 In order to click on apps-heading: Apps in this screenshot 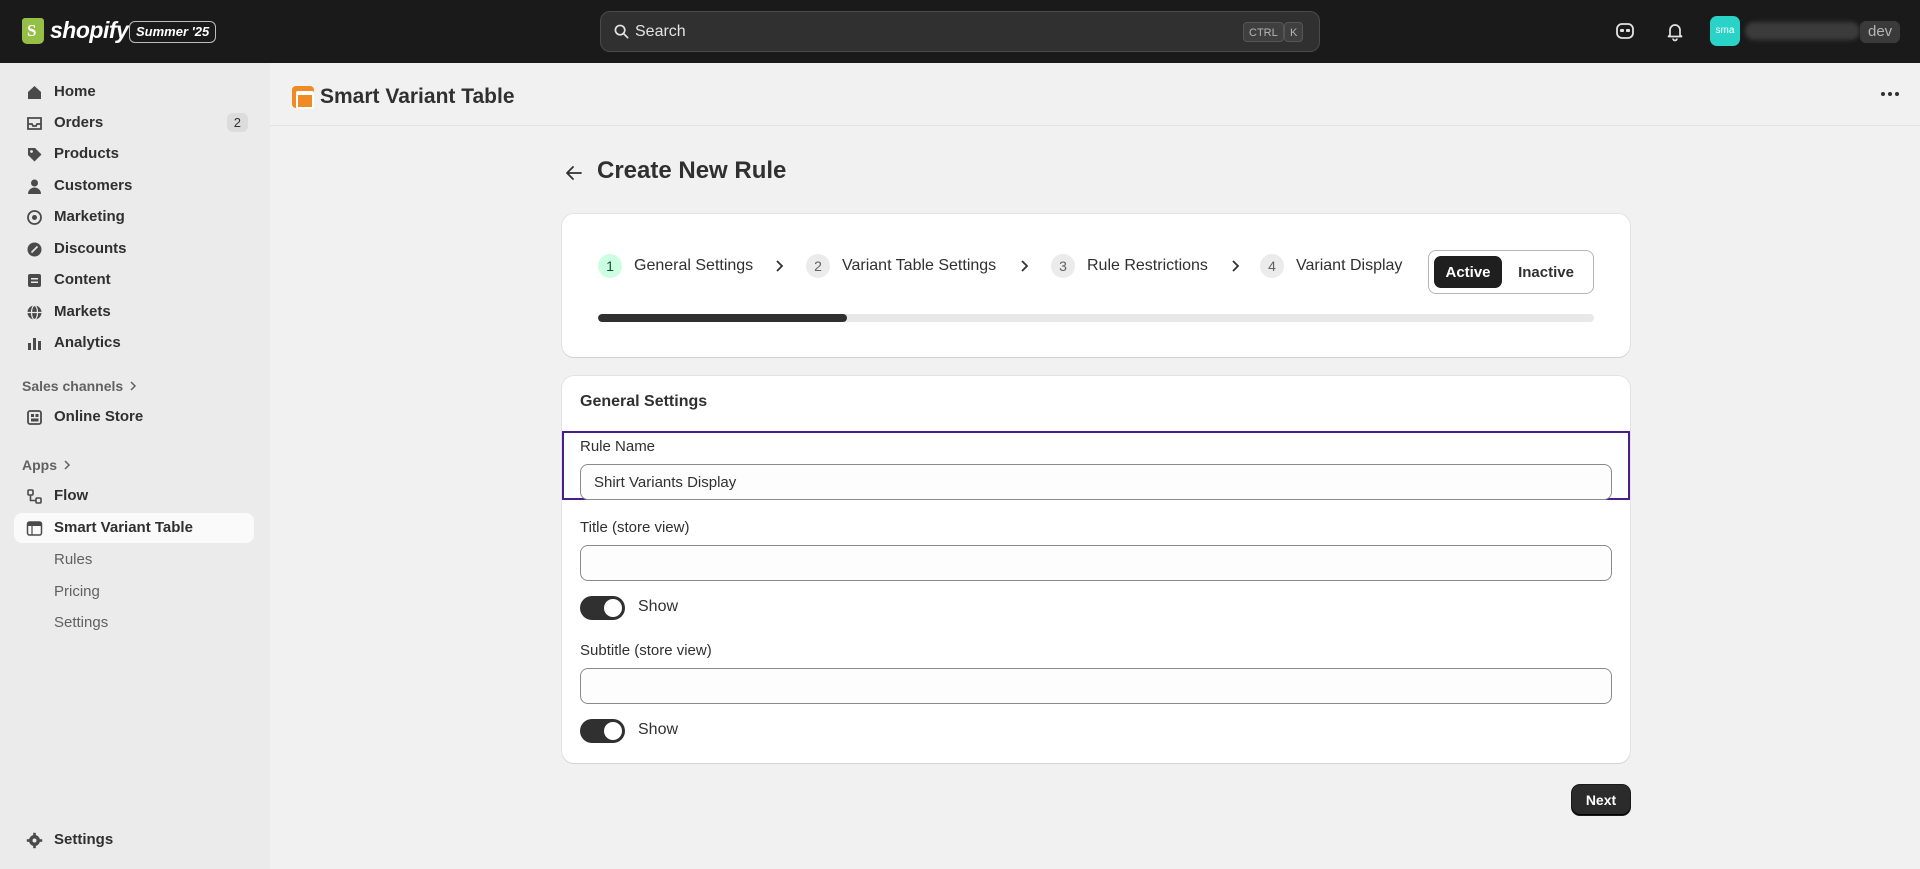, I will do `click(46, 465)`.